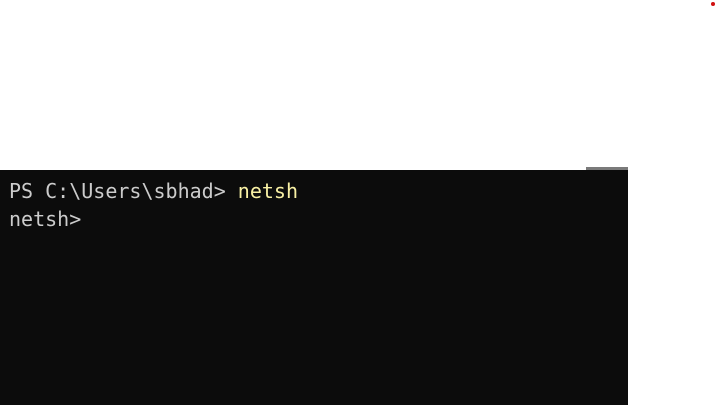 The height and width of the screenshot is (405, 718). I want to click on terminal-line-1: PS C:\Users\sbhad> netsh, so click(153, 191).